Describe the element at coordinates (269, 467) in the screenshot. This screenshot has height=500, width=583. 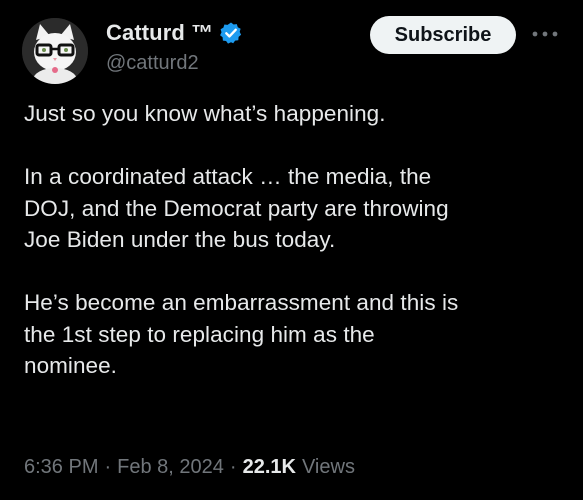
I see `views-count: 22.1K` at that location.